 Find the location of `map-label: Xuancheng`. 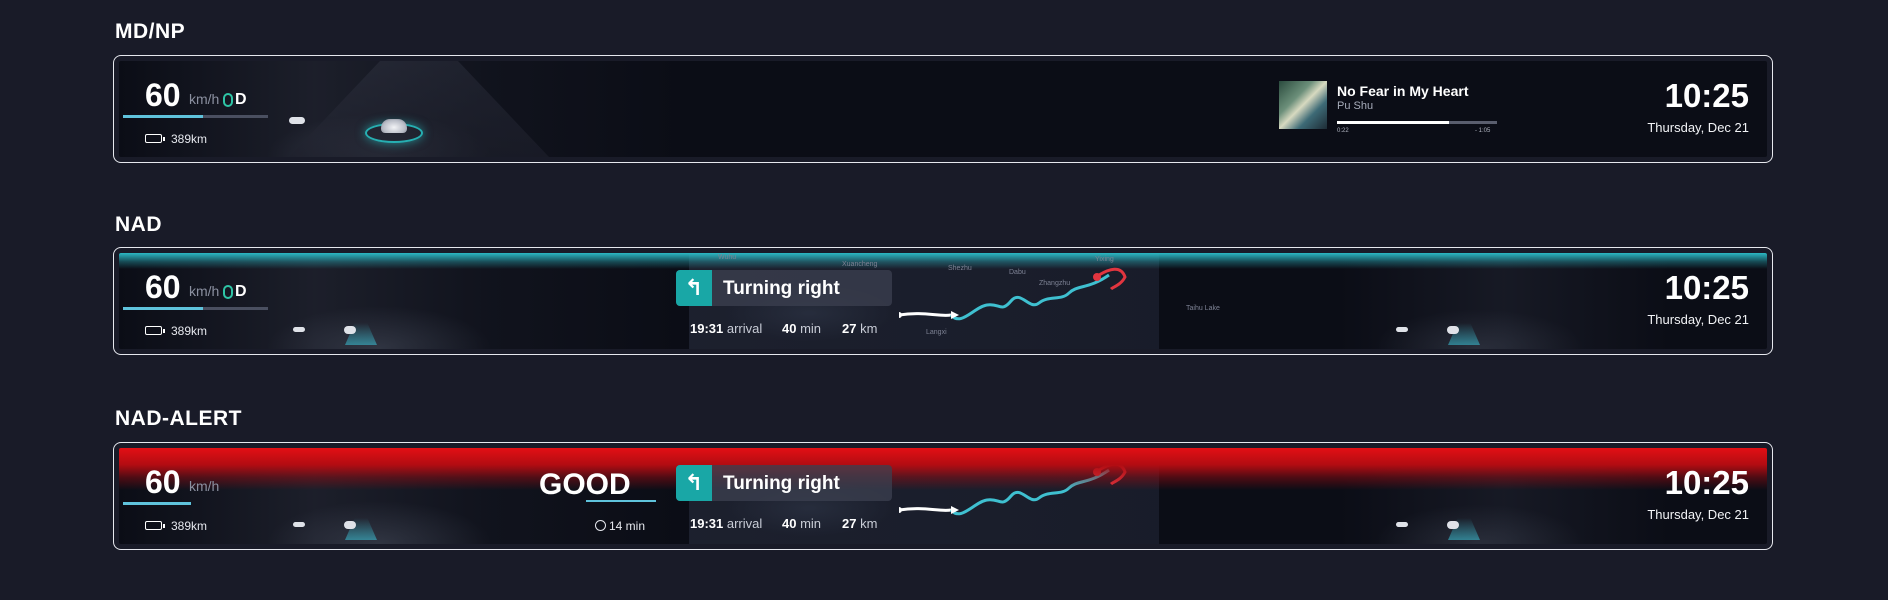

map-label: Xuancheng is located at coordinates (860, 264).